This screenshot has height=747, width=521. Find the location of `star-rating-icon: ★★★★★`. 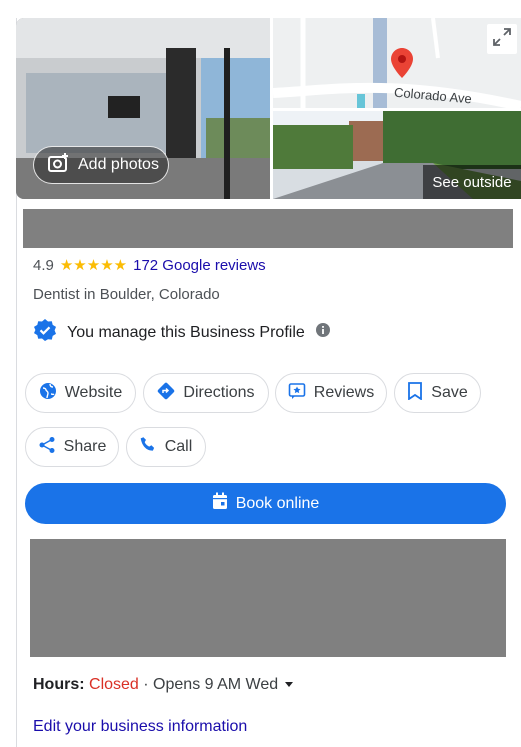

star-rating-icon: ★★★★★ is located at coordinates (93, 265).